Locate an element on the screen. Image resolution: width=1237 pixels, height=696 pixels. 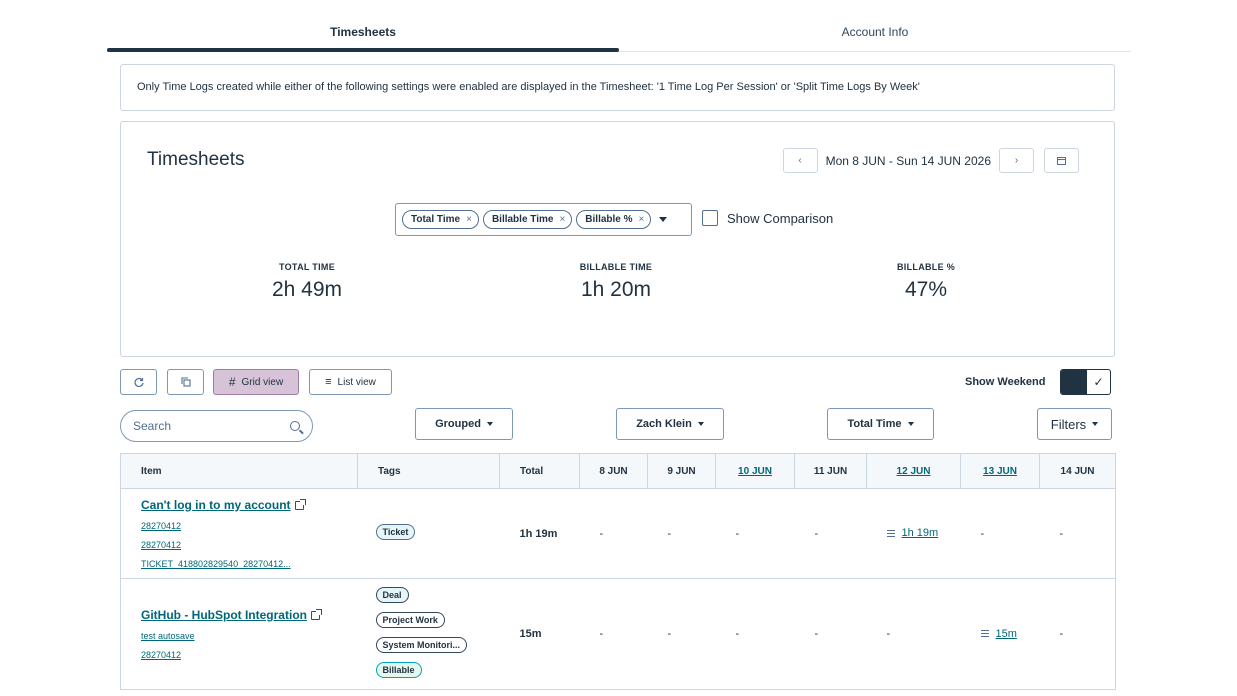
list-icon: ≡ is located at coordinates (328, 382).